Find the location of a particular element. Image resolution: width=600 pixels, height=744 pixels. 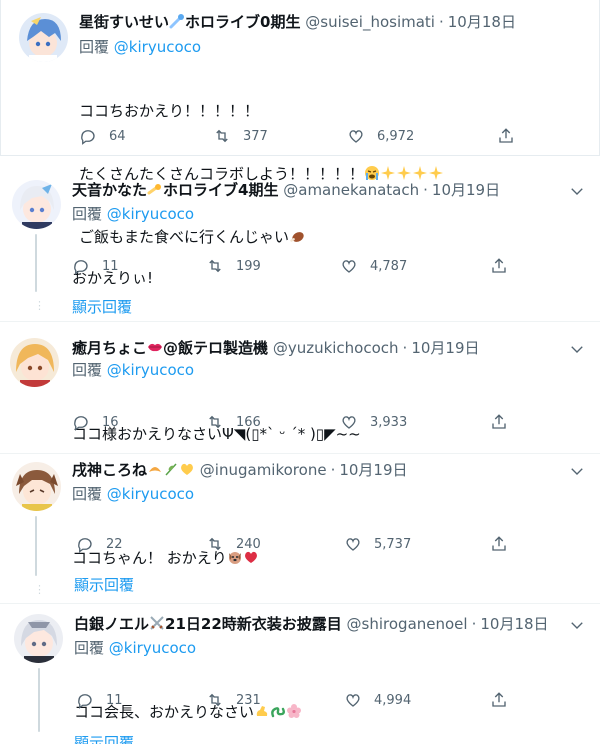

like-button: 5,737 is located at coordinates (377, 544).